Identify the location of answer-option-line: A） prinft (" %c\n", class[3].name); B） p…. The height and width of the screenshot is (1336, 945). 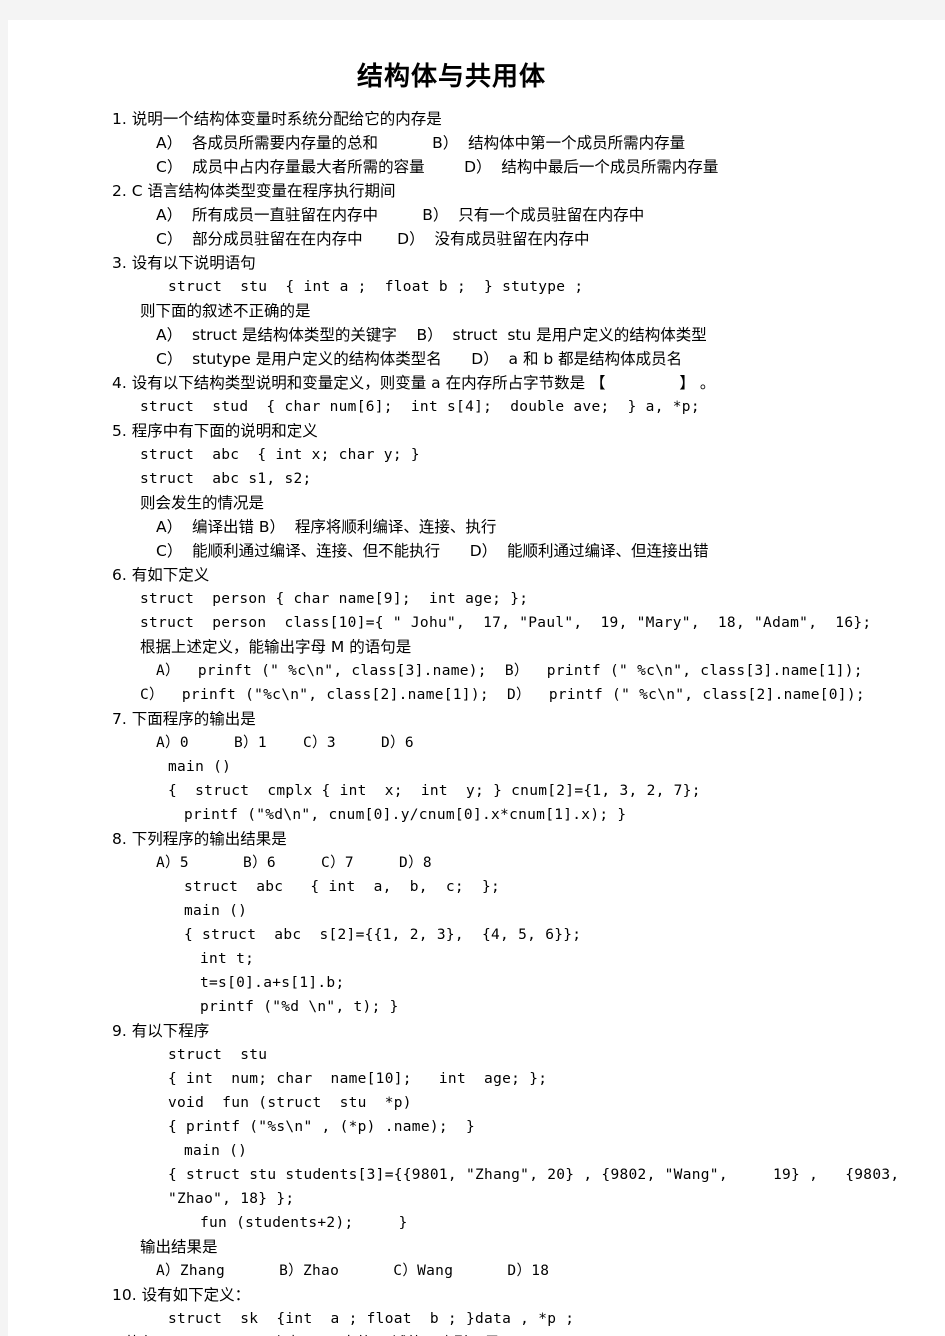
(523, 671).